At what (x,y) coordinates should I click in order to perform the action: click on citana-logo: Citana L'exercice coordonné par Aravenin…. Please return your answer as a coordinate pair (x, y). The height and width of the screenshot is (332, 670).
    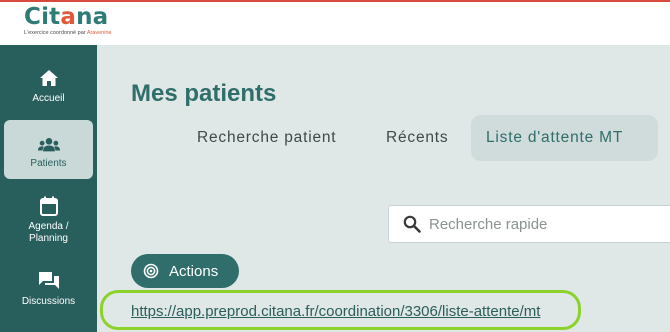
    Looking at the image, I should click on (68, 20).